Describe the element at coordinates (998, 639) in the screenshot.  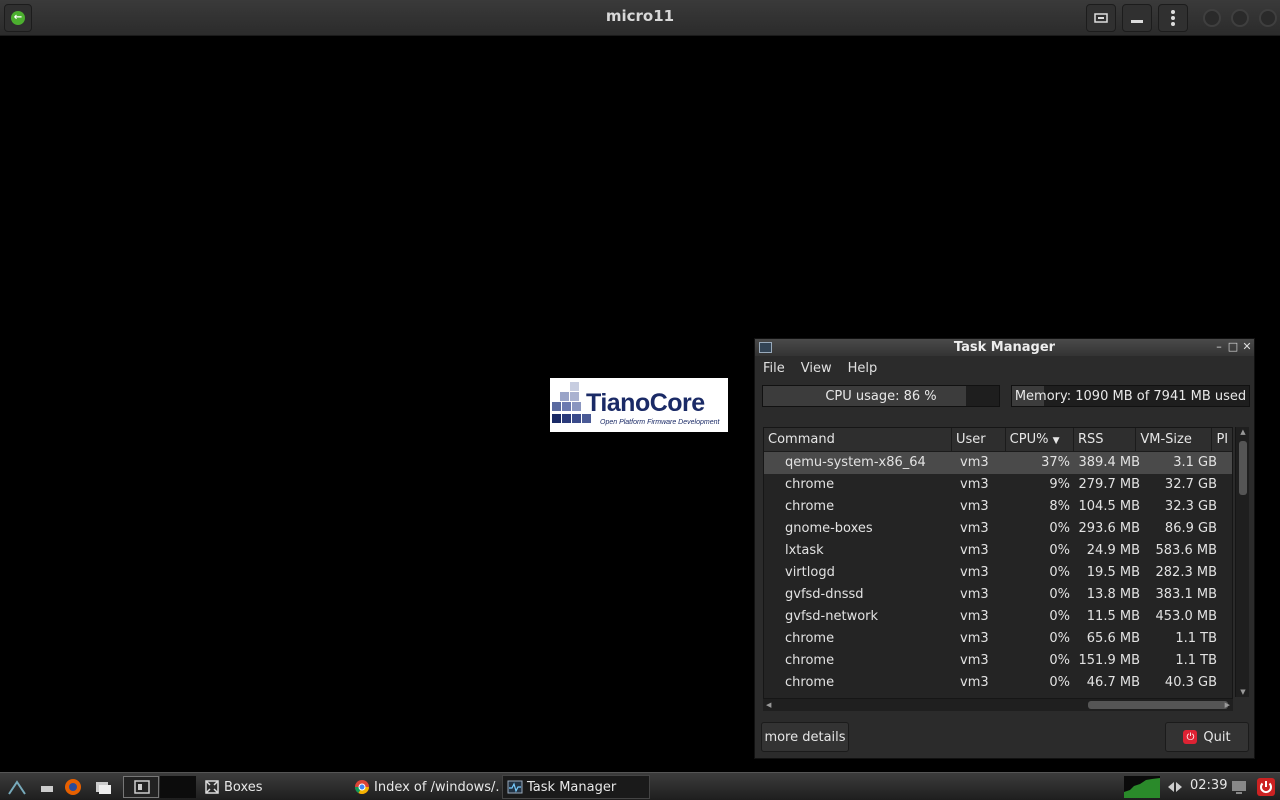
I see `process-row: chrome vm3 0% 65.6 MB 1.1 TB` at that location.